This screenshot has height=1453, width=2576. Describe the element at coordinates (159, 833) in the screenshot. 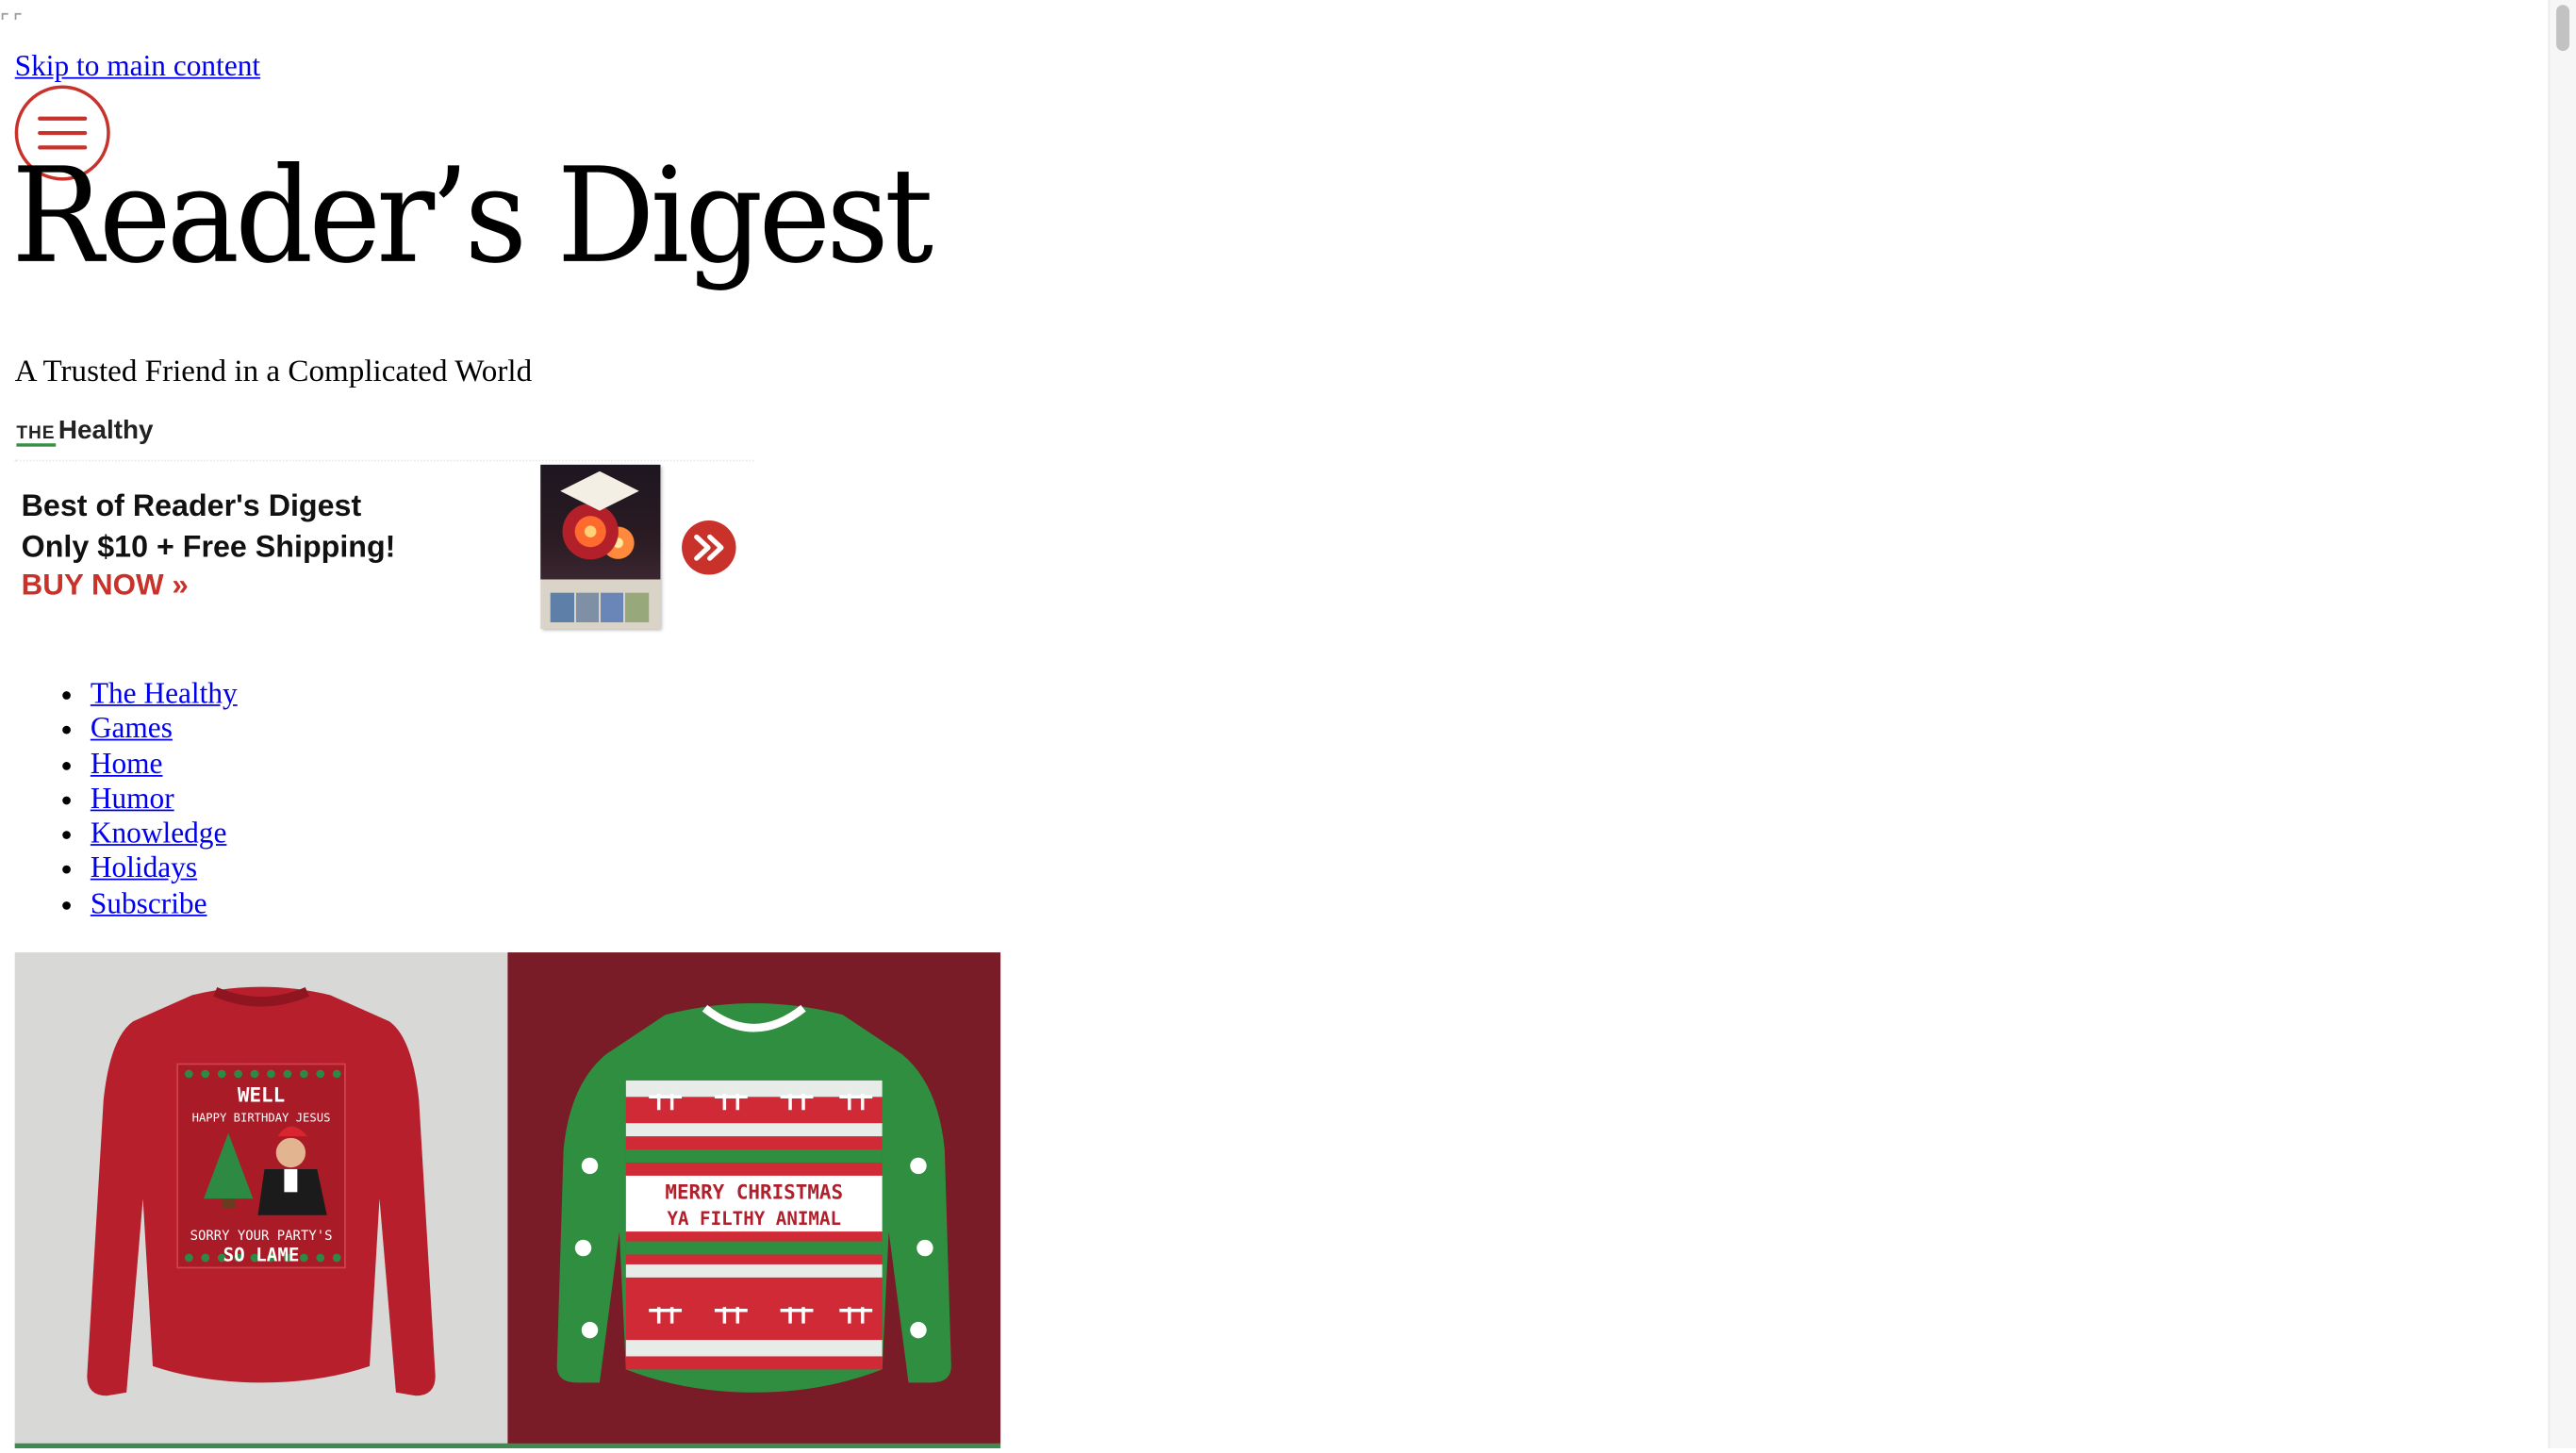

I see `nav-link-knowledge: Knowledge` at that location.